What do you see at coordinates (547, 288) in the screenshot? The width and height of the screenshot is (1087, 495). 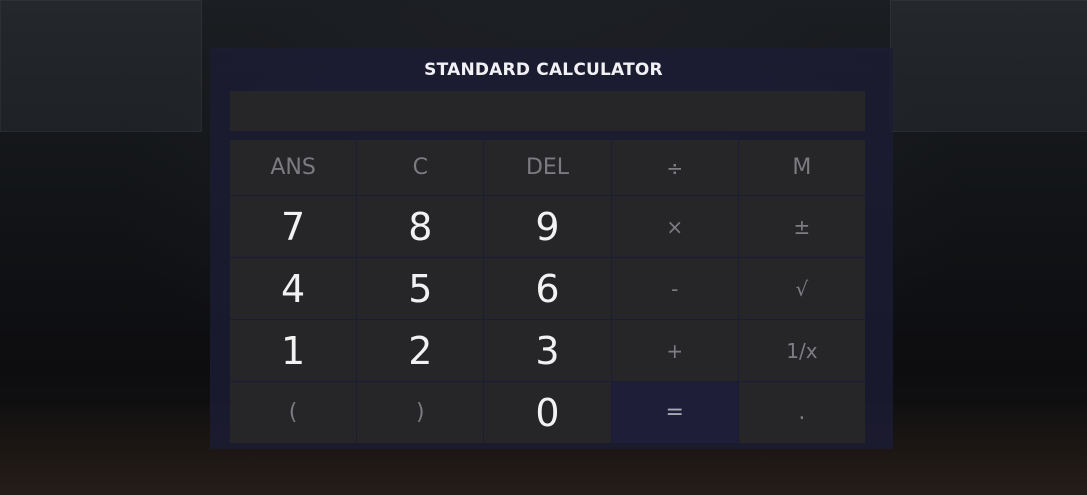 I see `digit-6-button: 6` at bounding box center [547, 288].